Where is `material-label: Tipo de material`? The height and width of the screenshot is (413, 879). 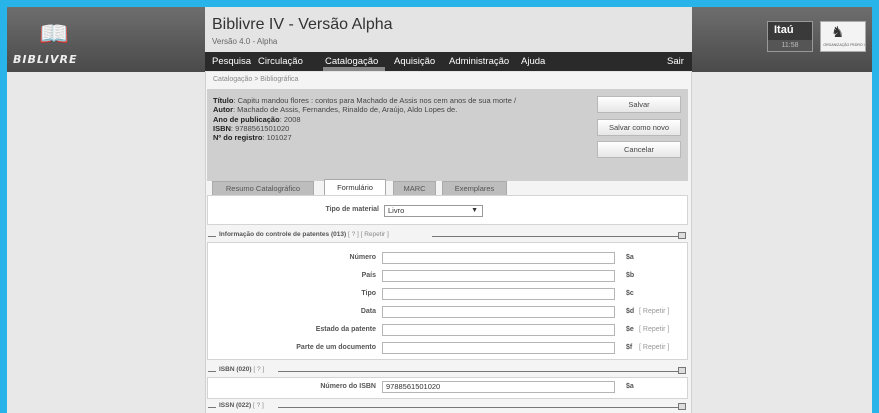
material-label: Tipo de material is located at coordinates (352, 209).